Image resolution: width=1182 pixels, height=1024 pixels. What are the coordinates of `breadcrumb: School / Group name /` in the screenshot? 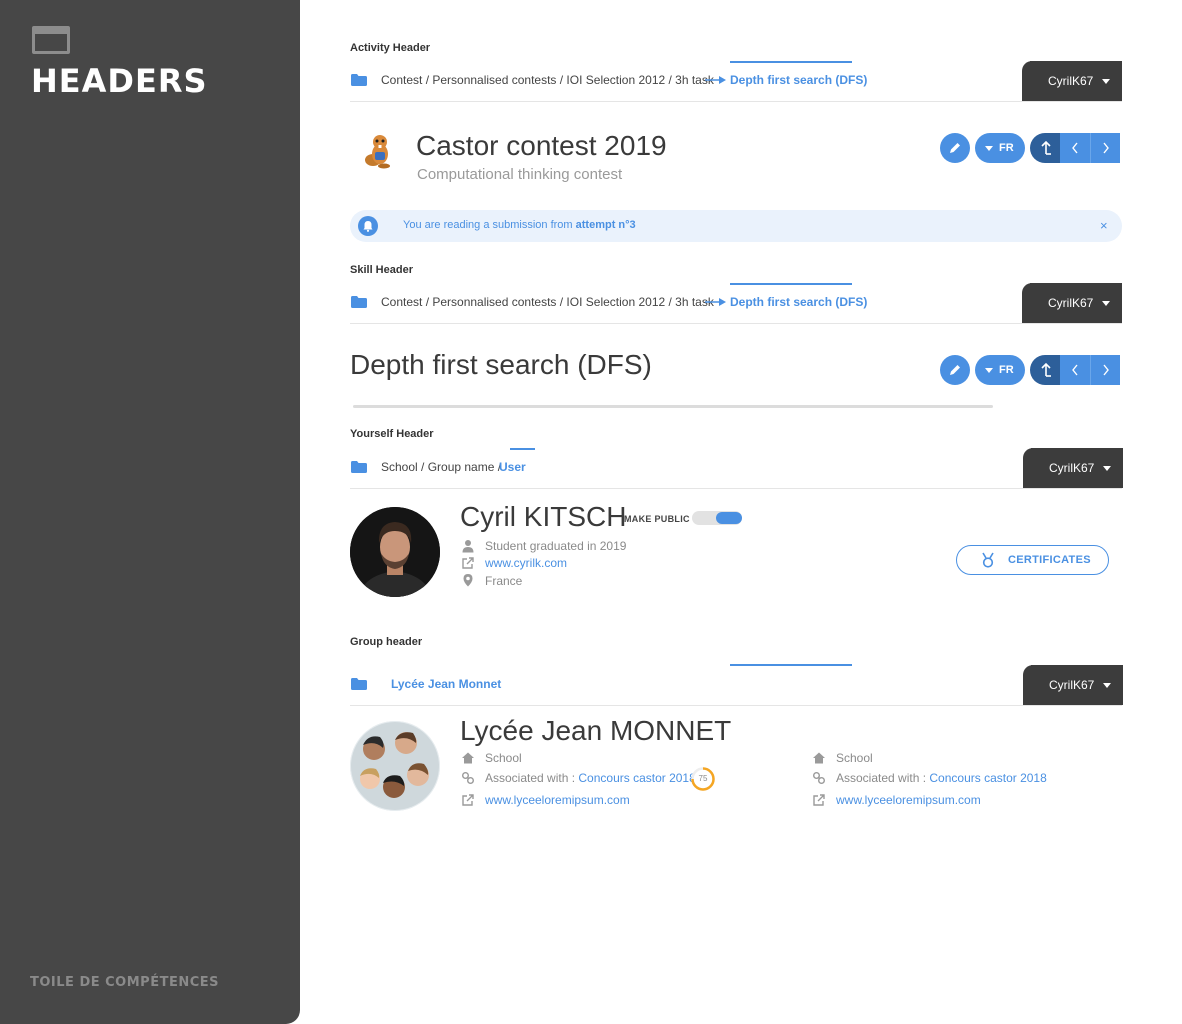 It's located at (441, 467).